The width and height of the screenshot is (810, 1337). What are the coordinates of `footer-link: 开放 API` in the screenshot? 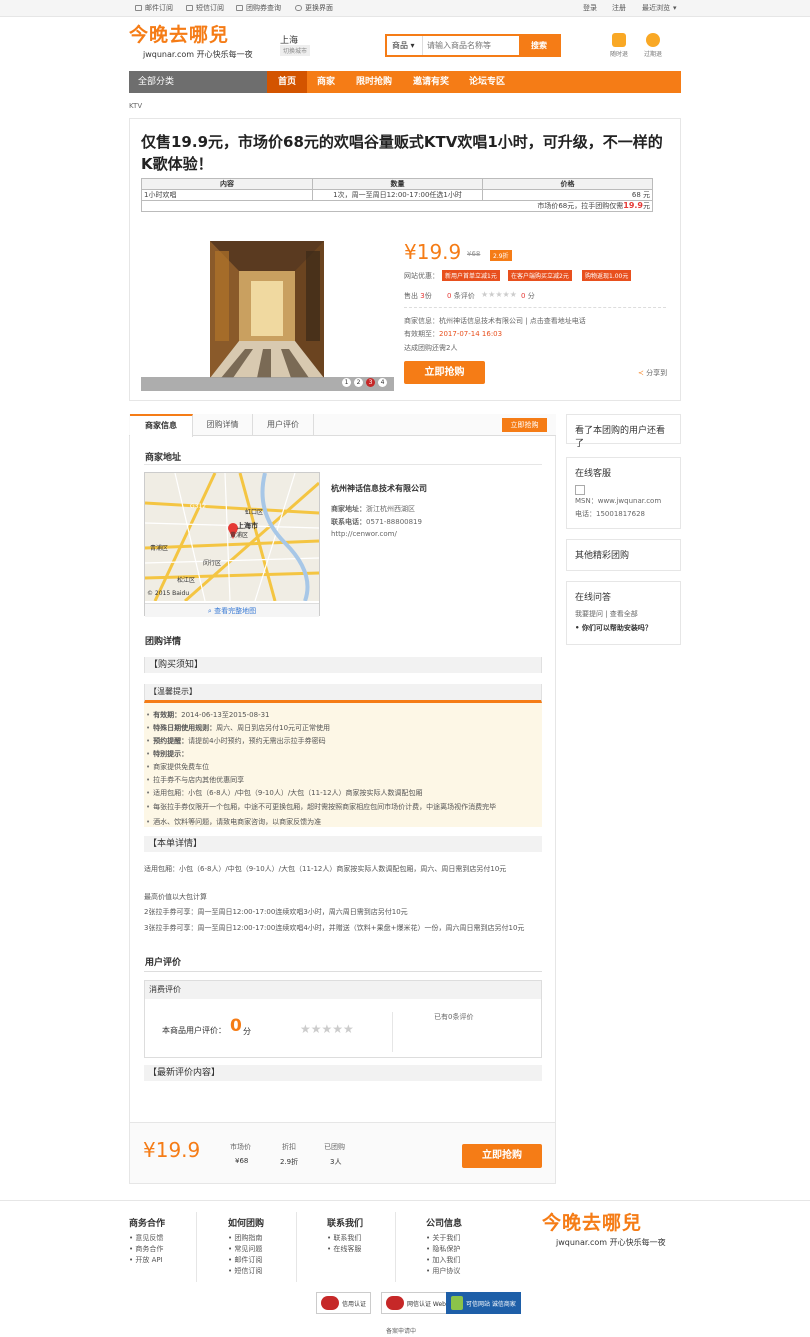 It's located at (145, 1260).